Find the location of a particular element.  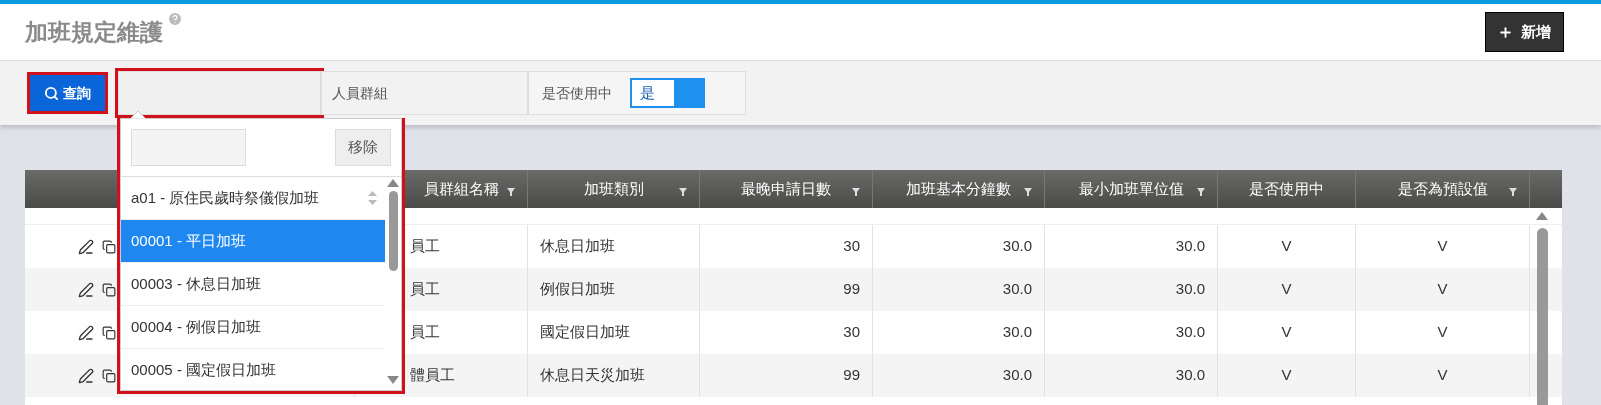

page-title: 加班規定維護 is located at coordinates (94, 32).